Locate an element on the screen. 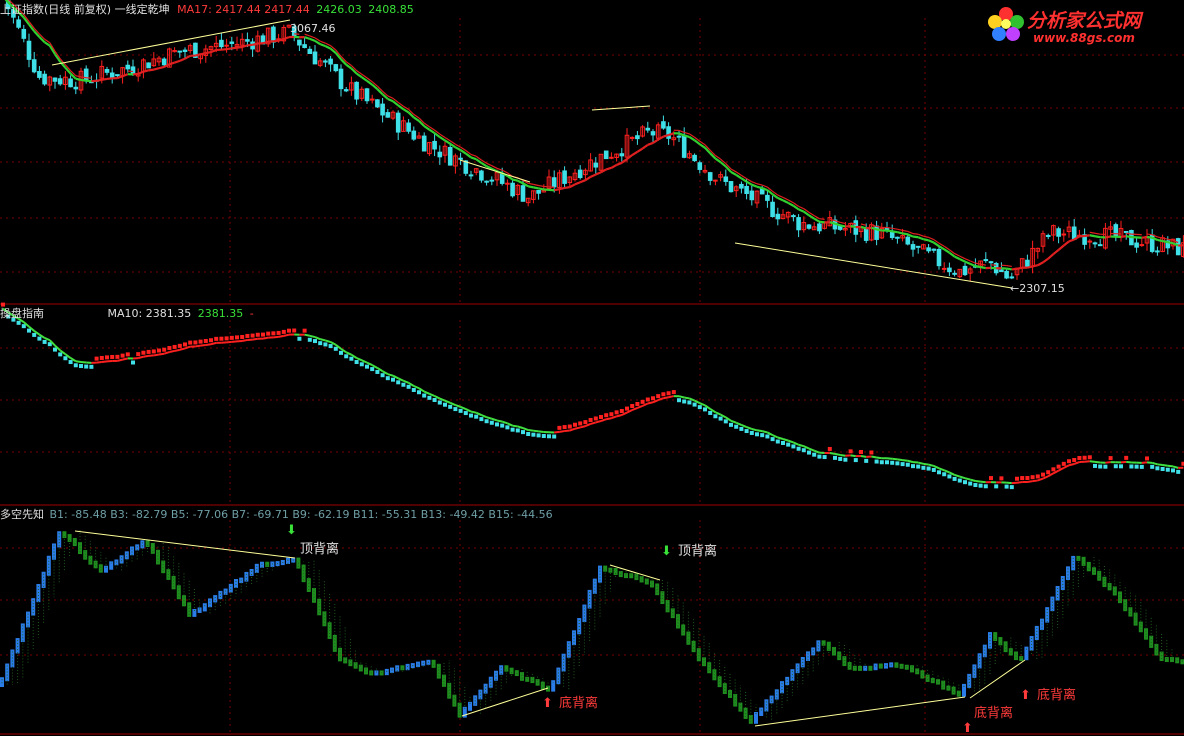 This screenshot has width=1184, height=736. arrow-down-icon: ⬇ is located at coordinates (666, 551).